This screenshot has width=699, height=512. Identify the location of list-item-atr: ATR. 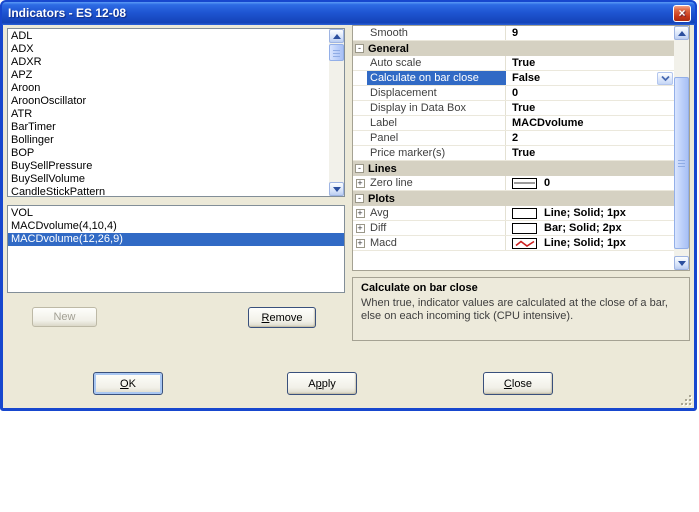
(168, 114).